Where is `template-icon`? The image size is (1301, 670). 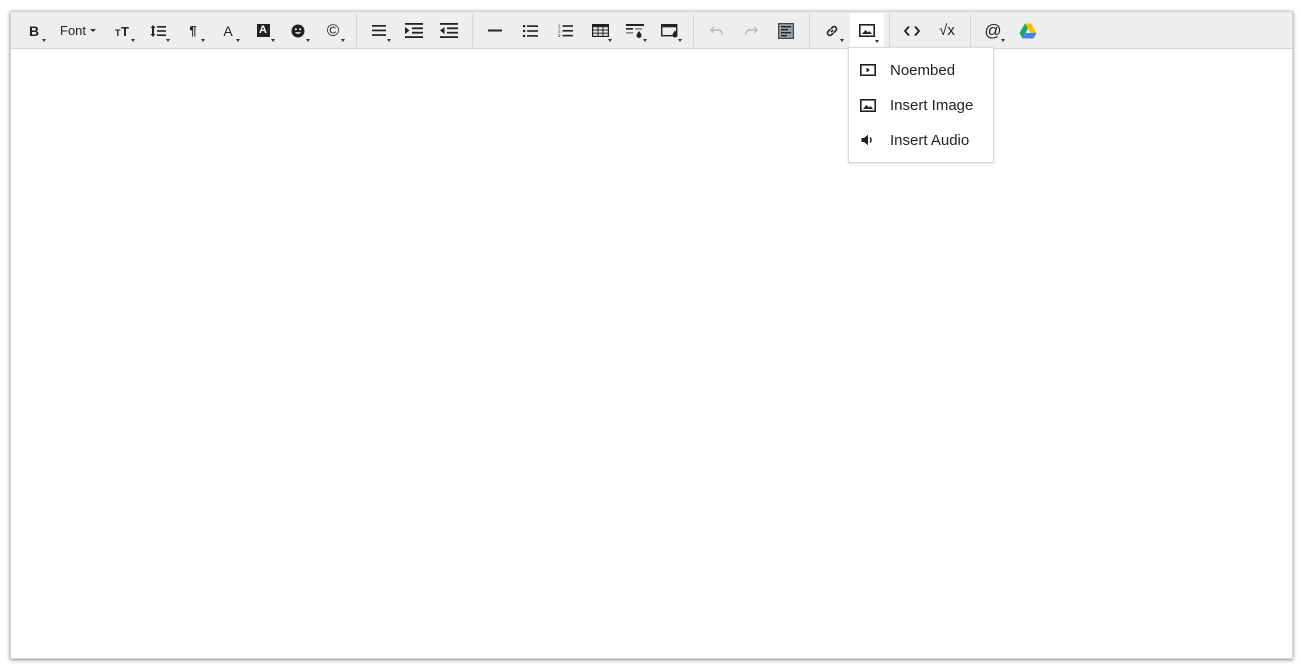
template-icon is located at coordinates (786, 30).